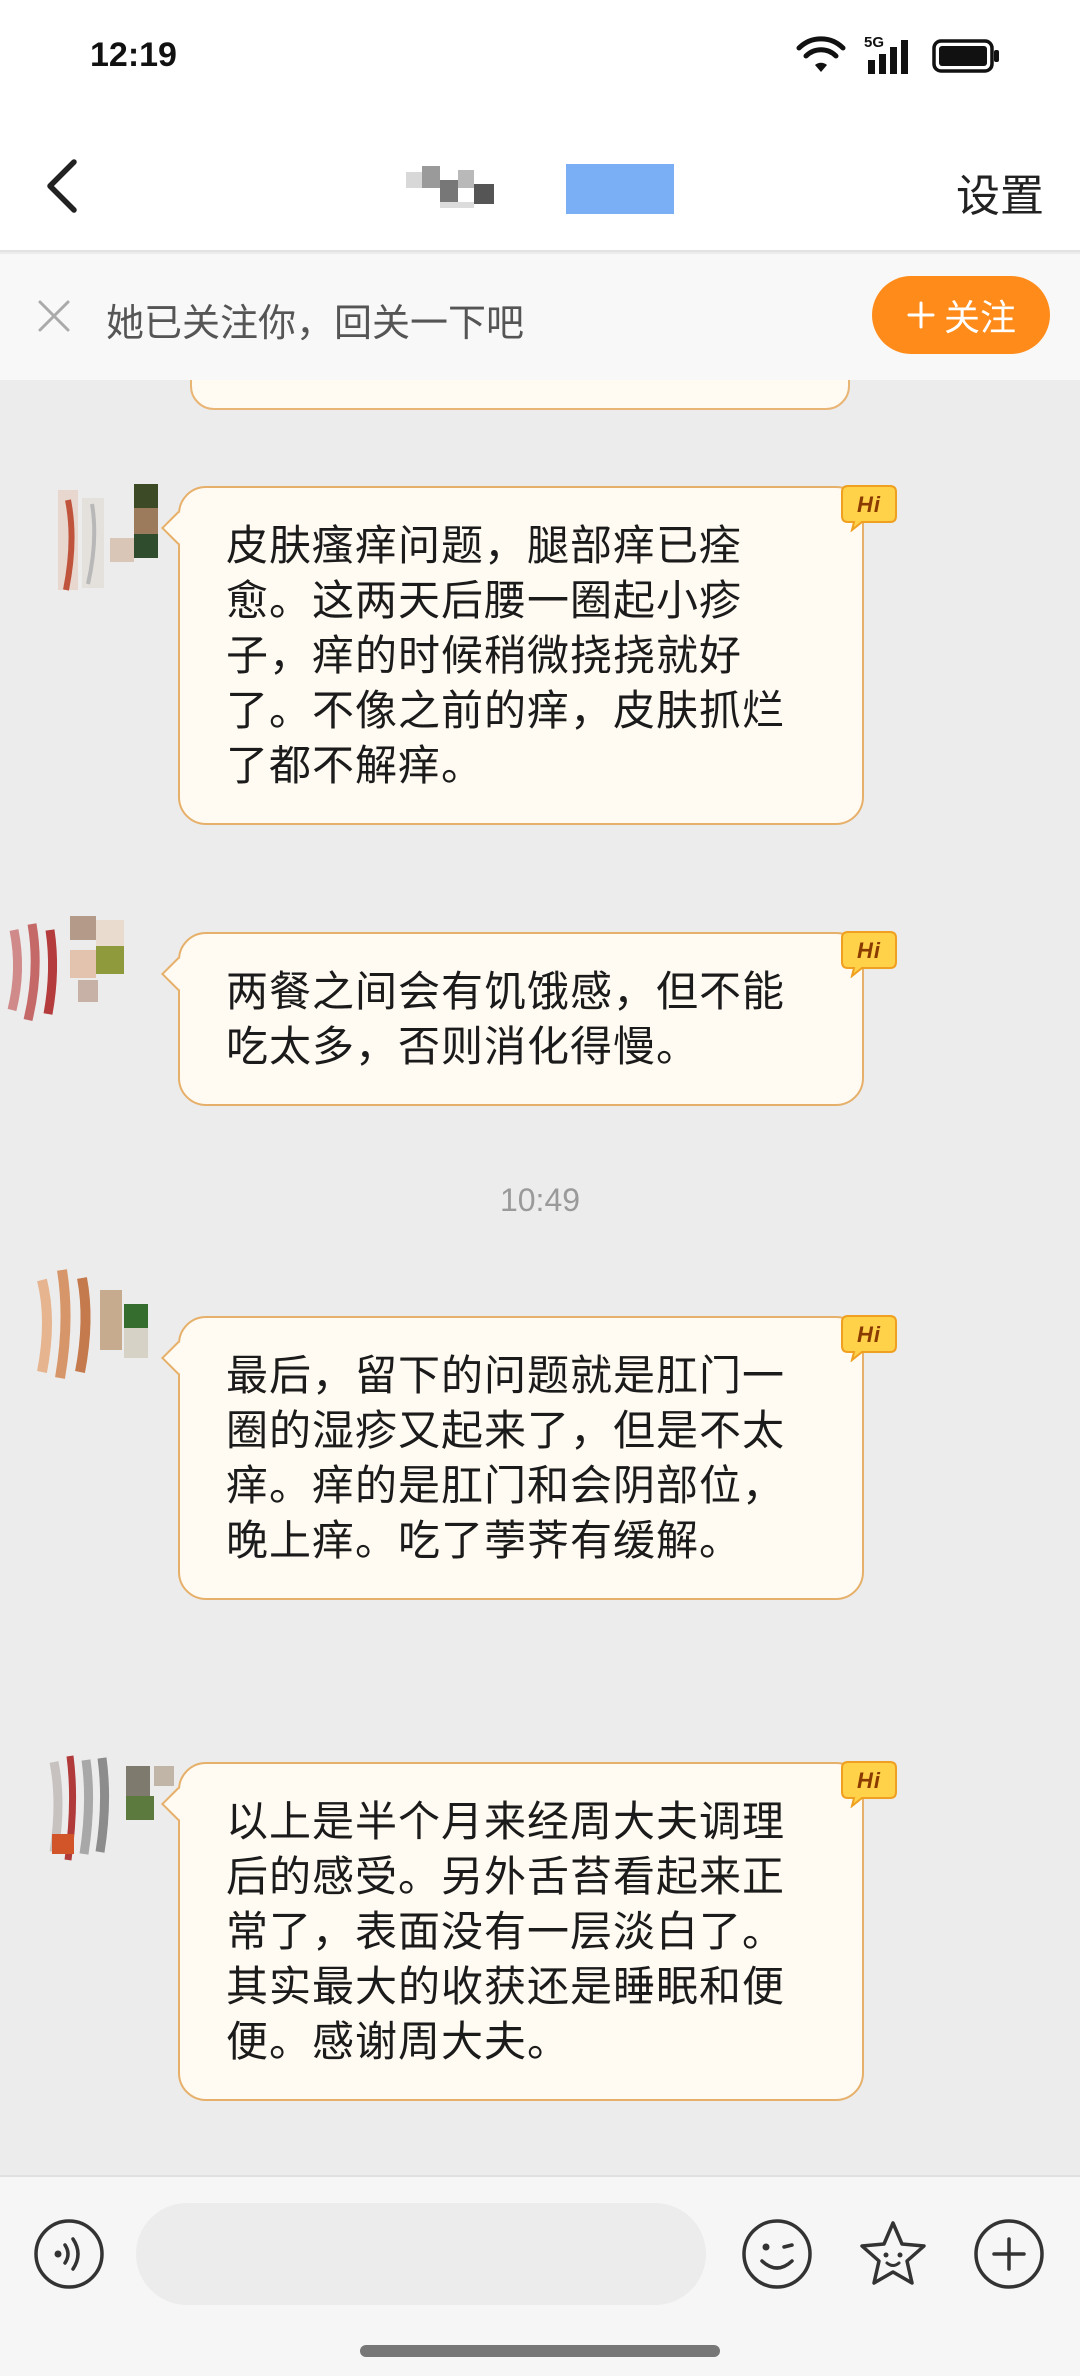 The width and height of the screenshot is (1080, 2376). What do you see at coordinates (1009, 2254) in the screenshot?
I see `add-icon` at bounding box center [1009, 2254].